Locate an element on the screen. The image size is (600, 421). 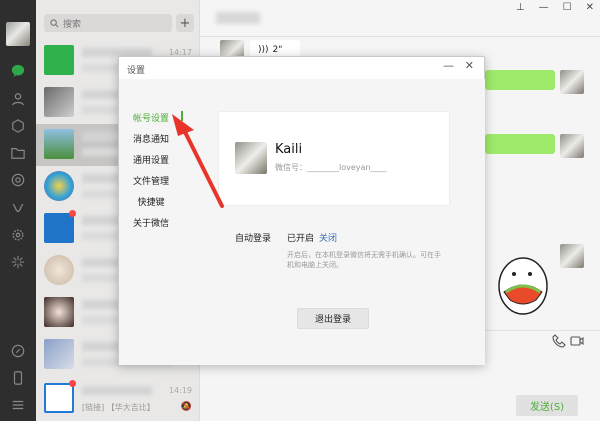
mini-programs-panel-icon is located at coordinates (18, 351).